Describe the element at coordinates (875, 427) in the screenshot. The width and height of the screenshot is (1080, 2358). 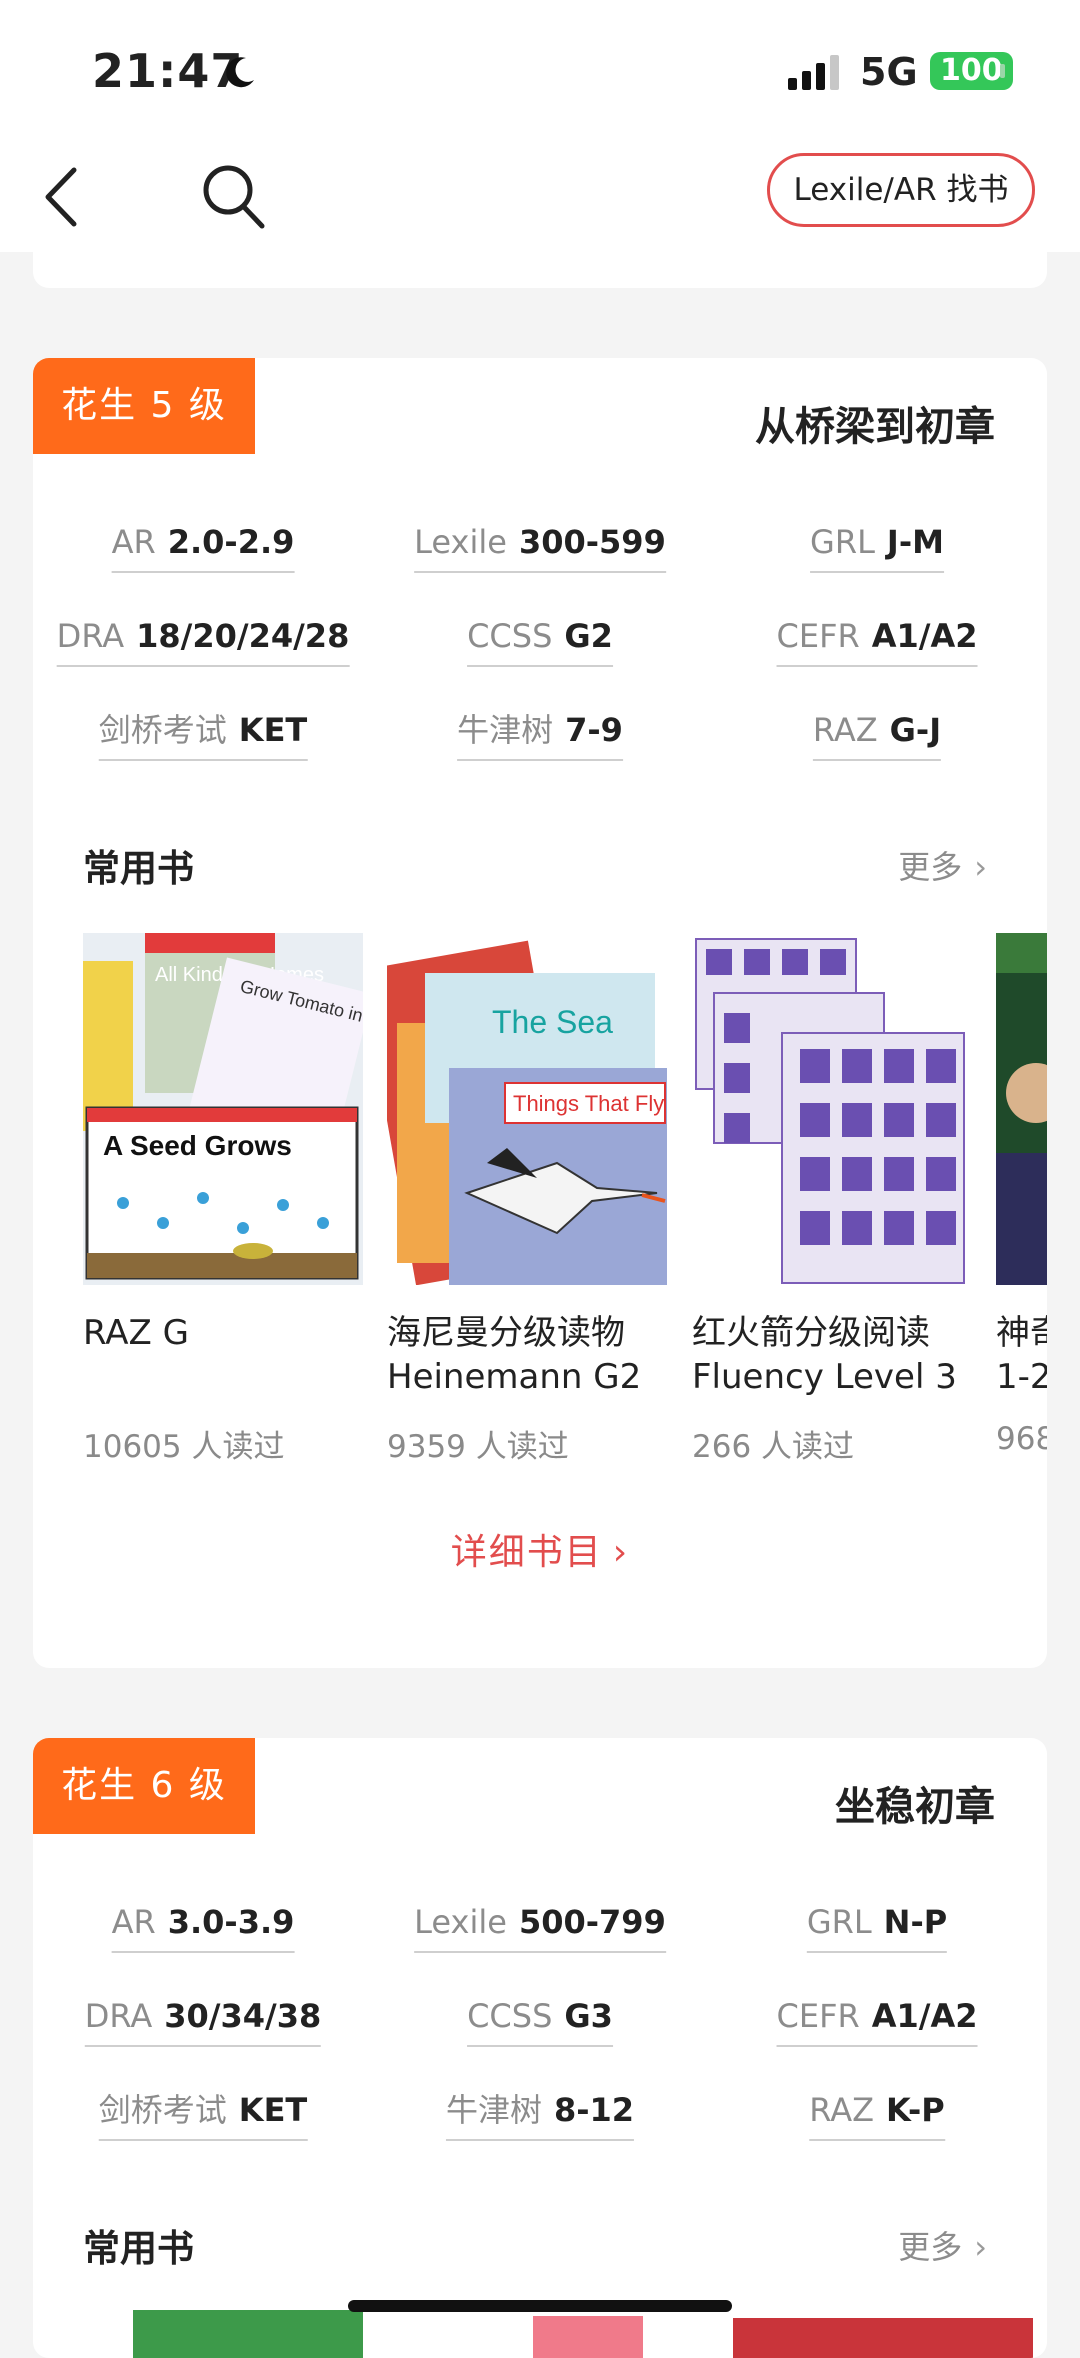
I see `level-title: 从桥梁到初章` at that location.